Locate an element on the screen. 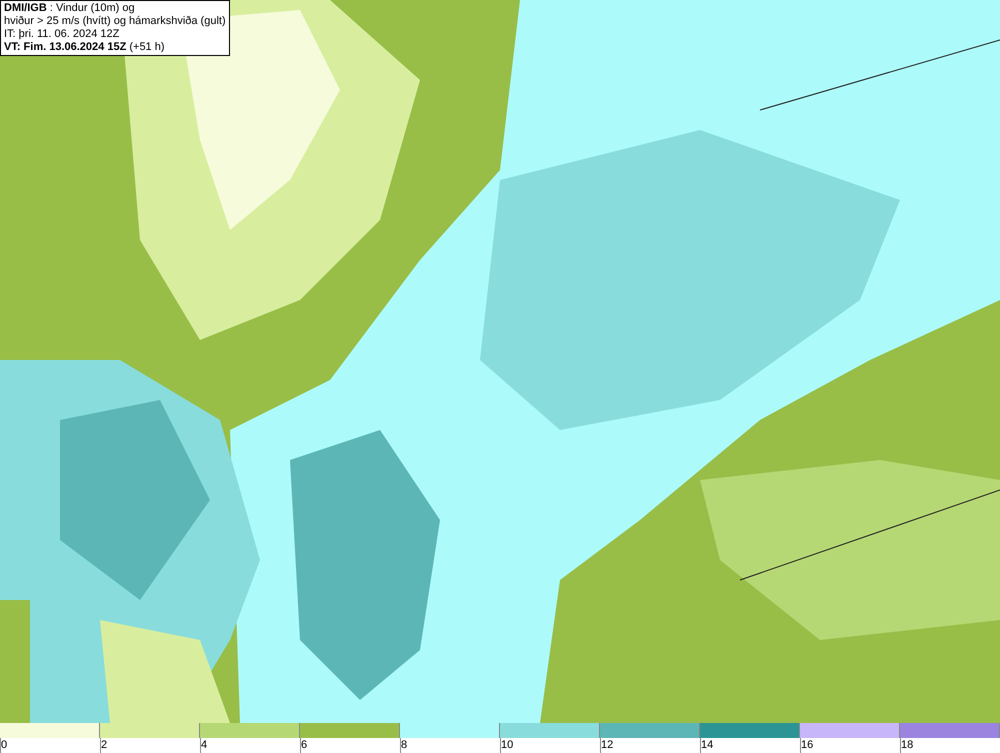 The width and height of the screenshot is (1000, 753). legend-label: 16 is located at coordinates (807, 745).